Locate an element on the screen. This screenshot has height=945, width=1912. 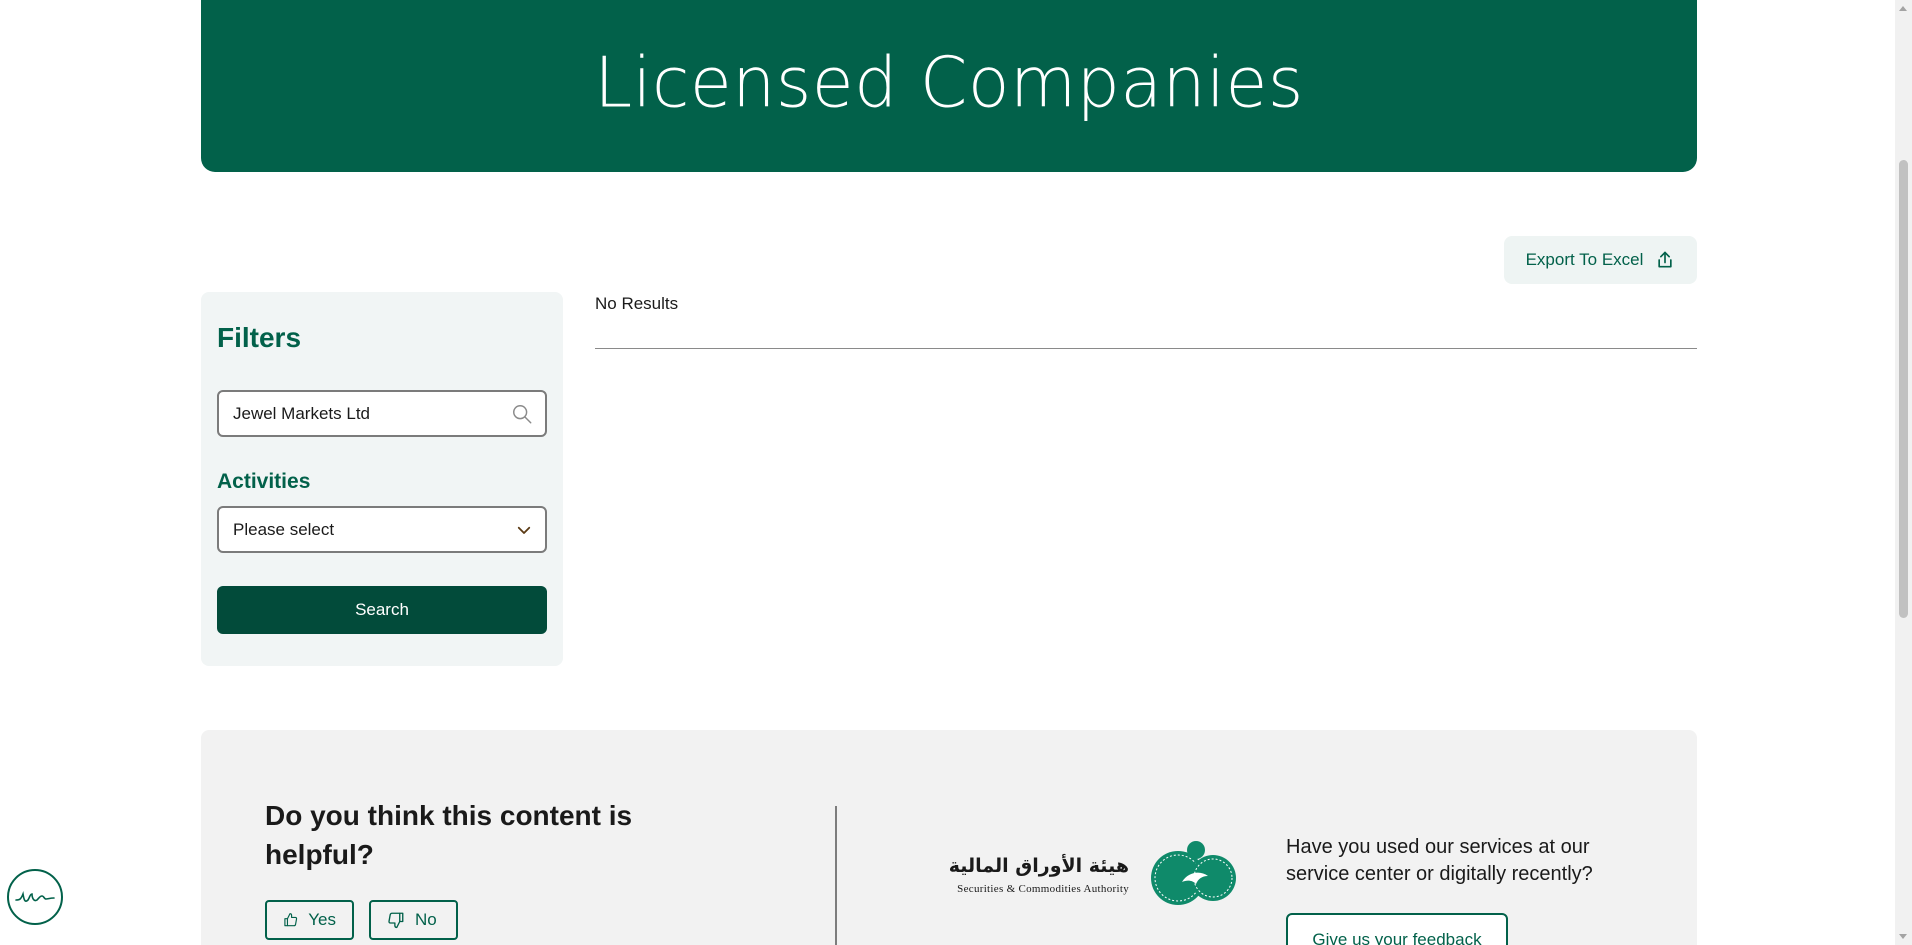
results-status: No Results is located at coordinates (637, 303).